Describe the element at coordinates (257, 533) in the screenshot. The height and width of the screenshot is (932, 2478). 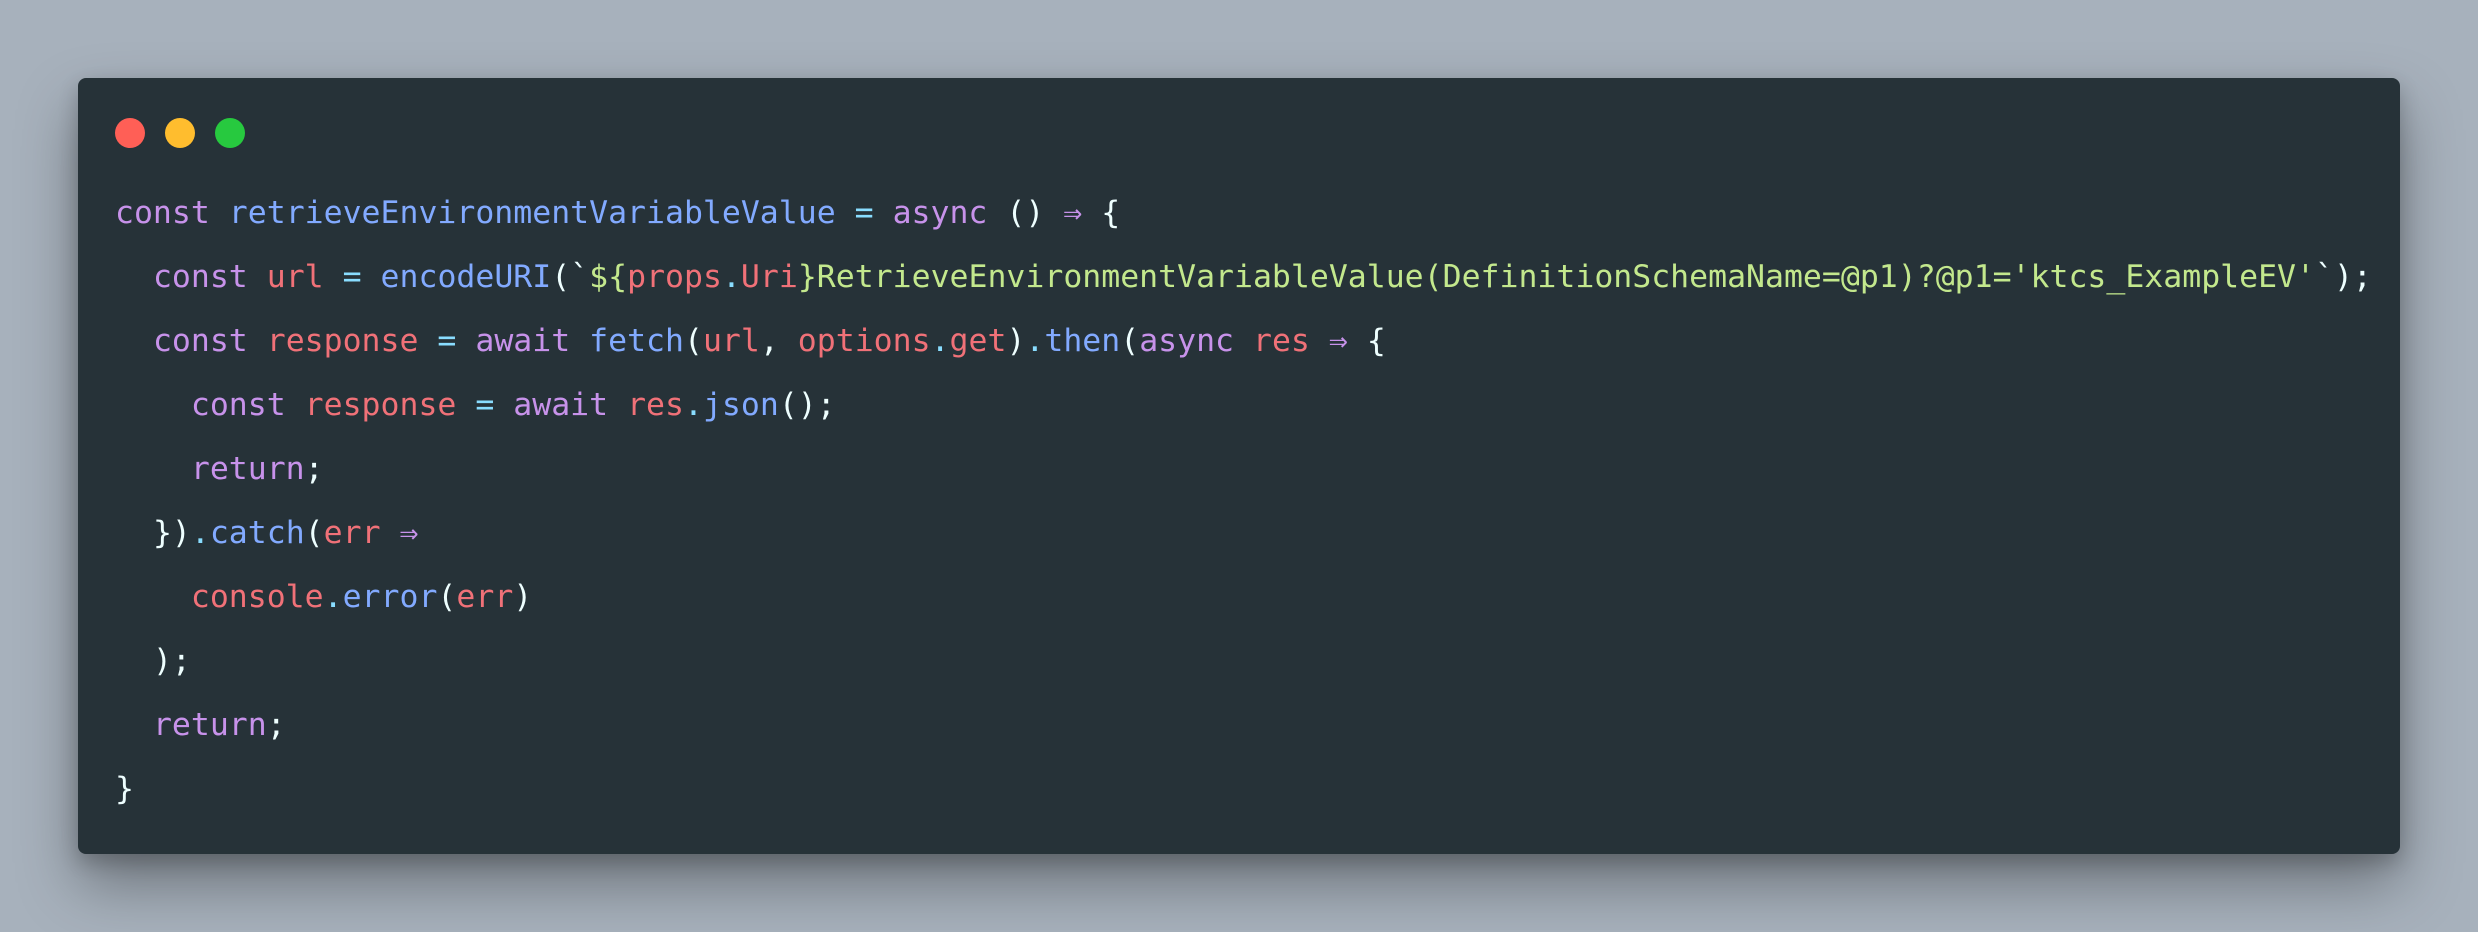
I see `code-token-function: catch` at that location.